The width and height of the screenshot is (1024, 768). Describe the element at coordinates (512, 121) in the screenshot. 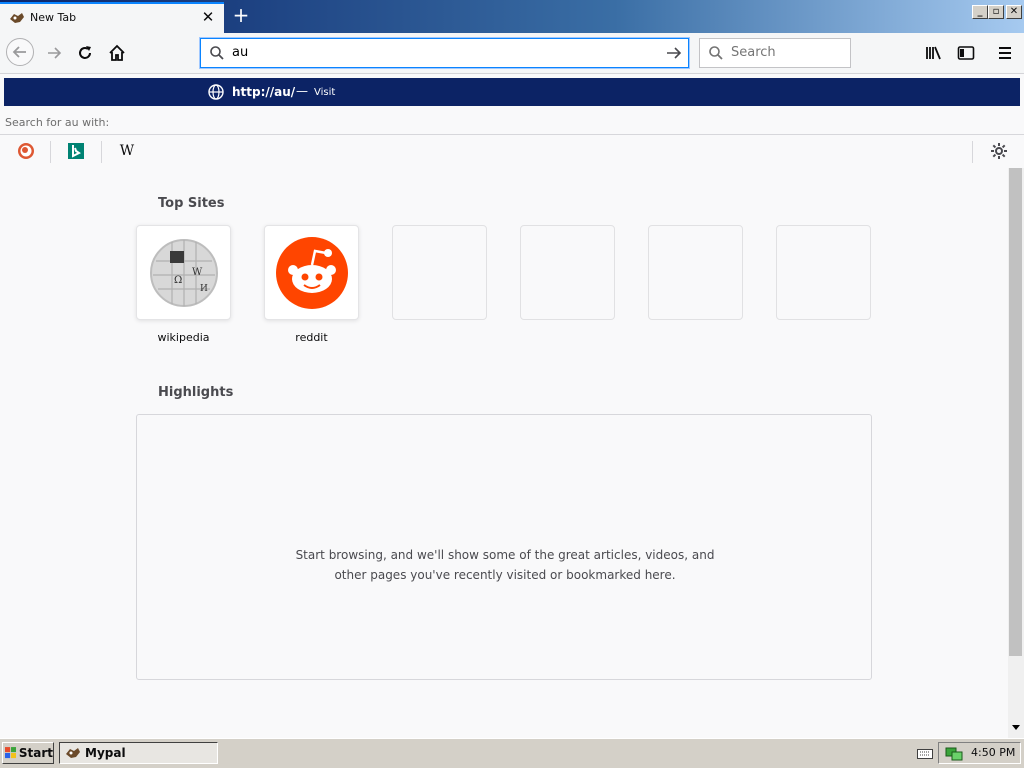

I see `url-suggestions-dropdown: http://au/ — Visit Search for au with: W` at that location.